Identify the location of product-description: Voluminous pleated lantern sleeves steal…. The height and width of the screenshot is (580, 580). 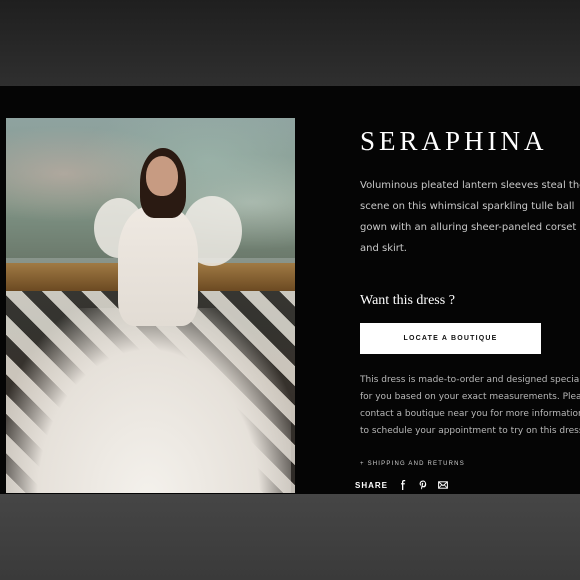
(470, 217).